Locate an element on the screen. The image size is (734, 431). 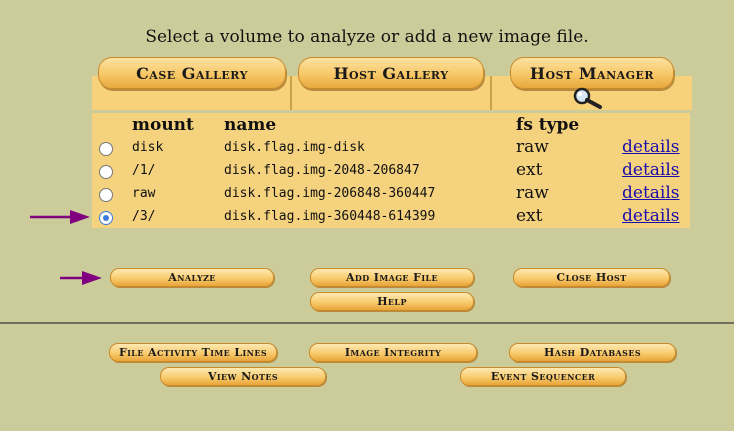
volume-radio-selected is located at coordinates (106, 218).